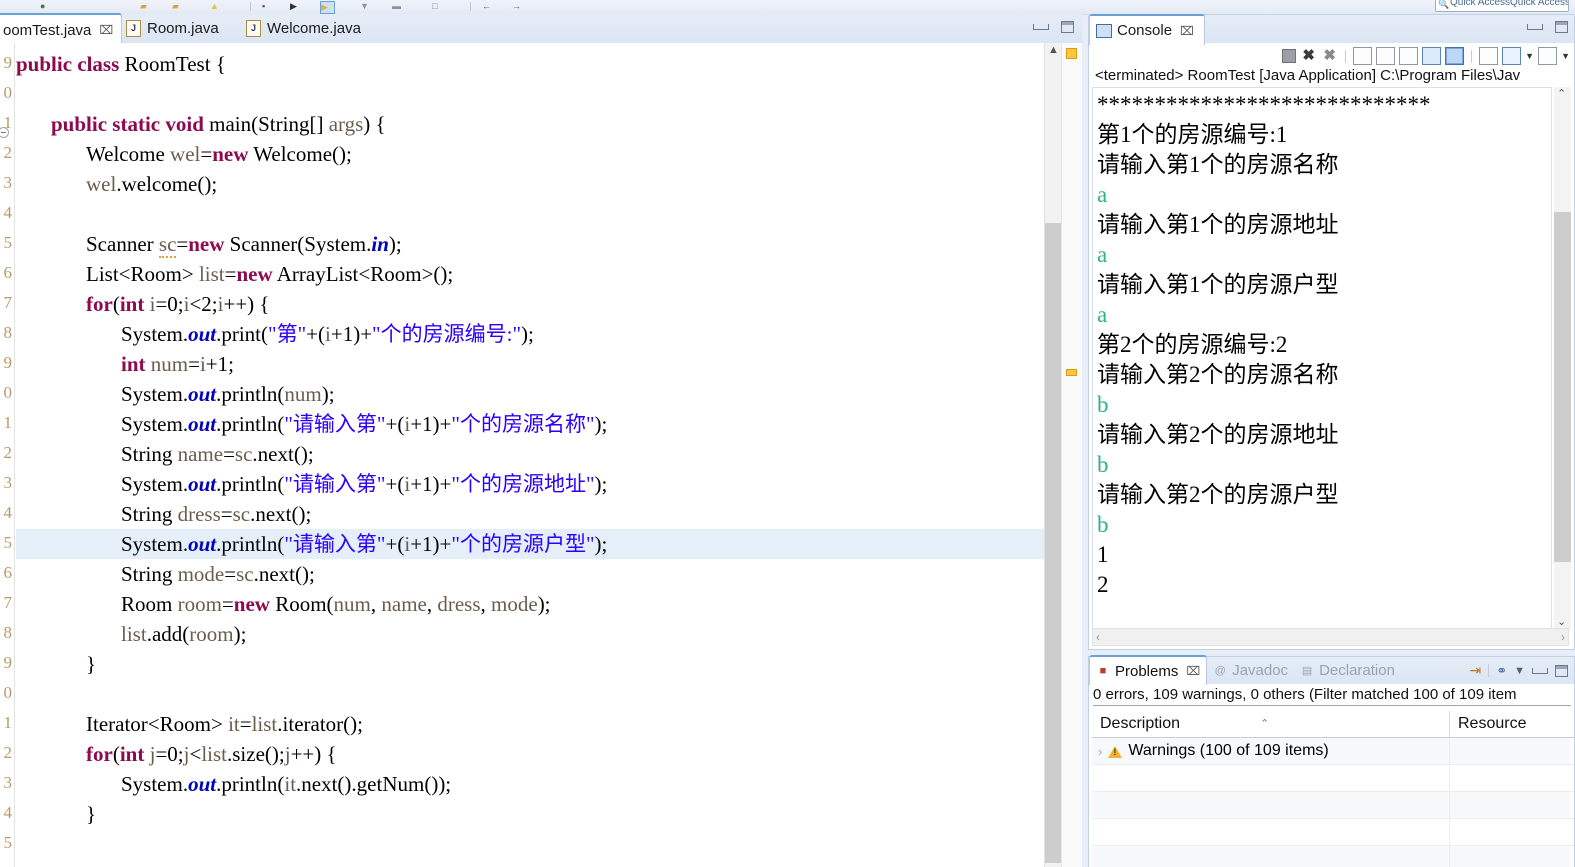 The height and width of the screenshot is (867, 1575). Describe the element at coordinates (1489, 56) in the screenshot. I see `pin-console-icon` at that location.